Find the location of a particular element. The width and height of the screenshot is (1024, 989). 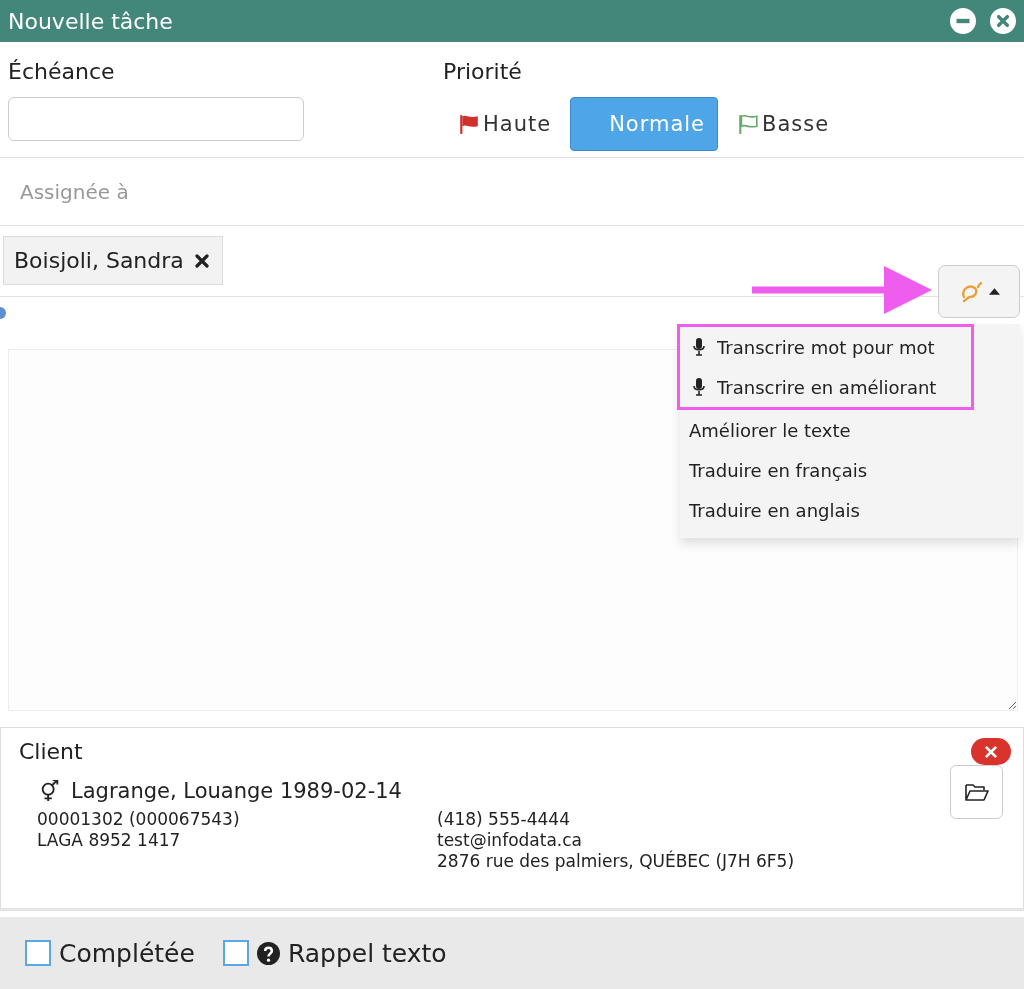

field-label: Priorité is located at coordinates (483, 71).